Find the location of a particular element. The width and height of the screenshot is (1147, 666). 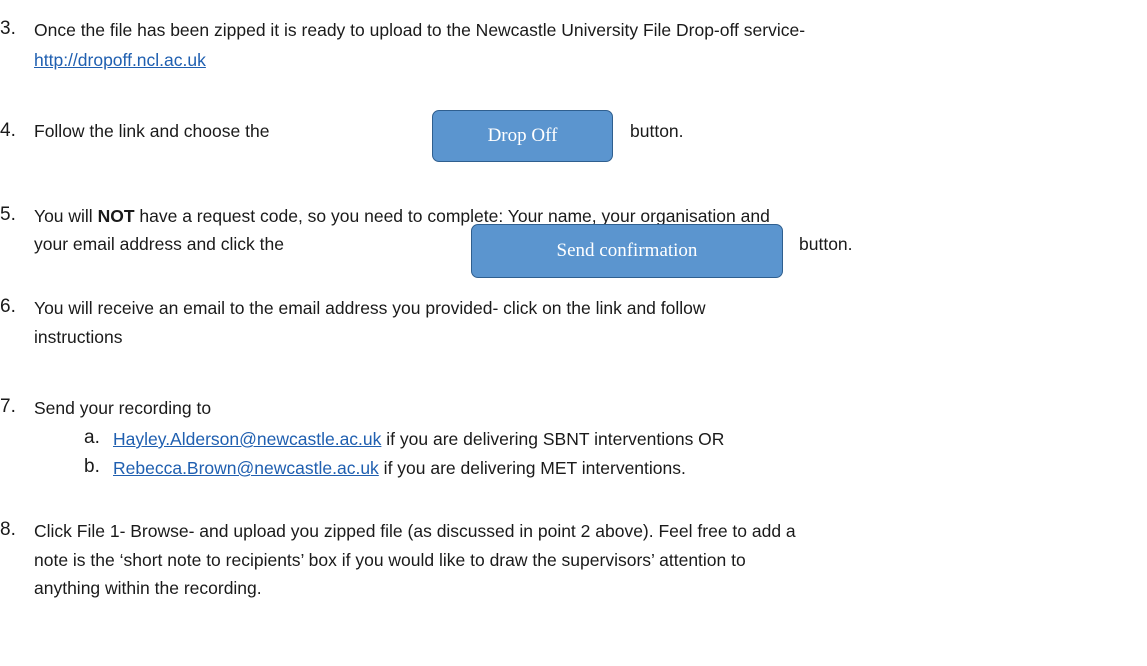

step-6-line-2: instructions is located at coordinates (78, 337).